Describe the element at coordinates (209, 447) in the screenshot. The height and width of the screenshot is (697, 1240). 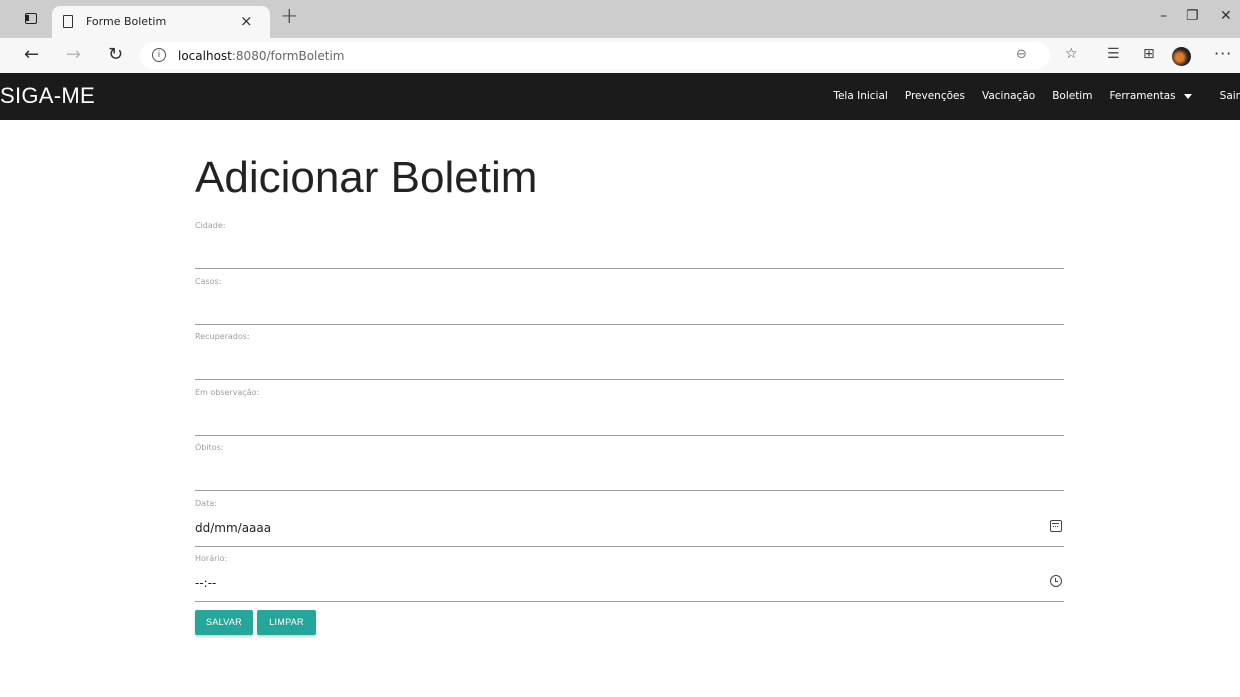
I see `obitos-label: Óbitos:` at that location.